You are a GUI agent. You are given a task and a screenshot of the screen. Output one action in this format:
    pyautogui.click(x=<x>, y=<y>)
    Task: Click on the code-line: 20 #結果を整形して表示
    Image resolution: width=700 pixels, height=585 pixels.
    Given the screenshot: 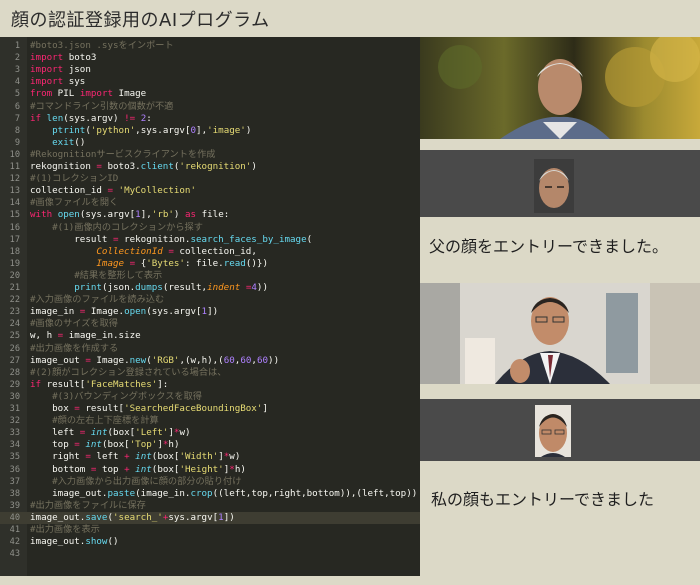 What is the action you would take?
    pyautogui.click(x=210, y=276)
    